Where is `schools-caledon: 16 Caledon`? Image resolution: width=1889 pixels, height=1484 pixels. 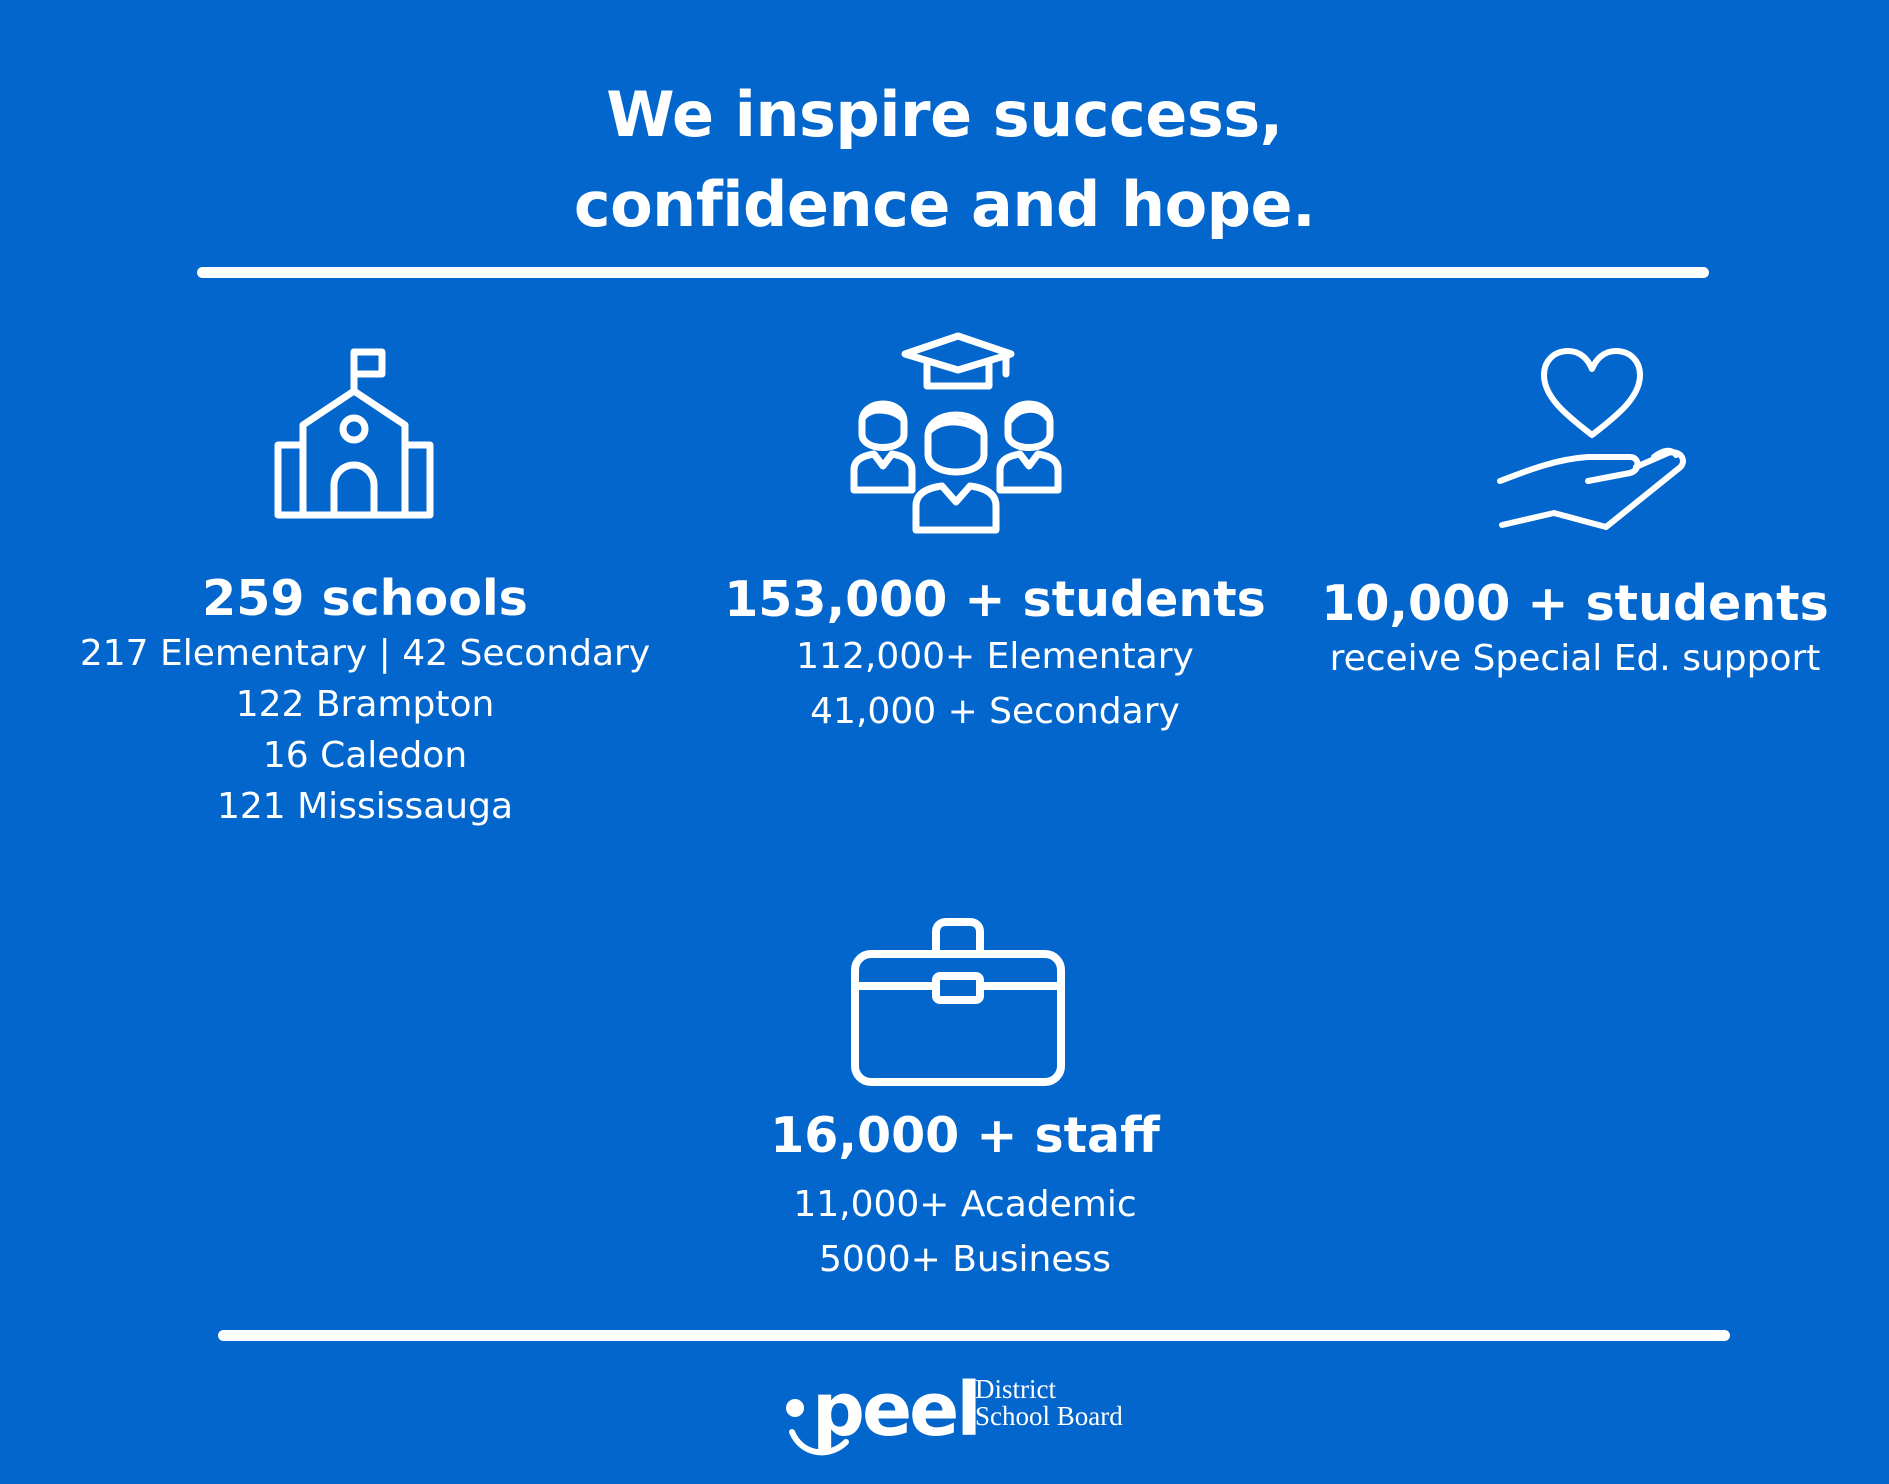 schools-caledon: 16 Caledon is located at coordinates (365, 755).